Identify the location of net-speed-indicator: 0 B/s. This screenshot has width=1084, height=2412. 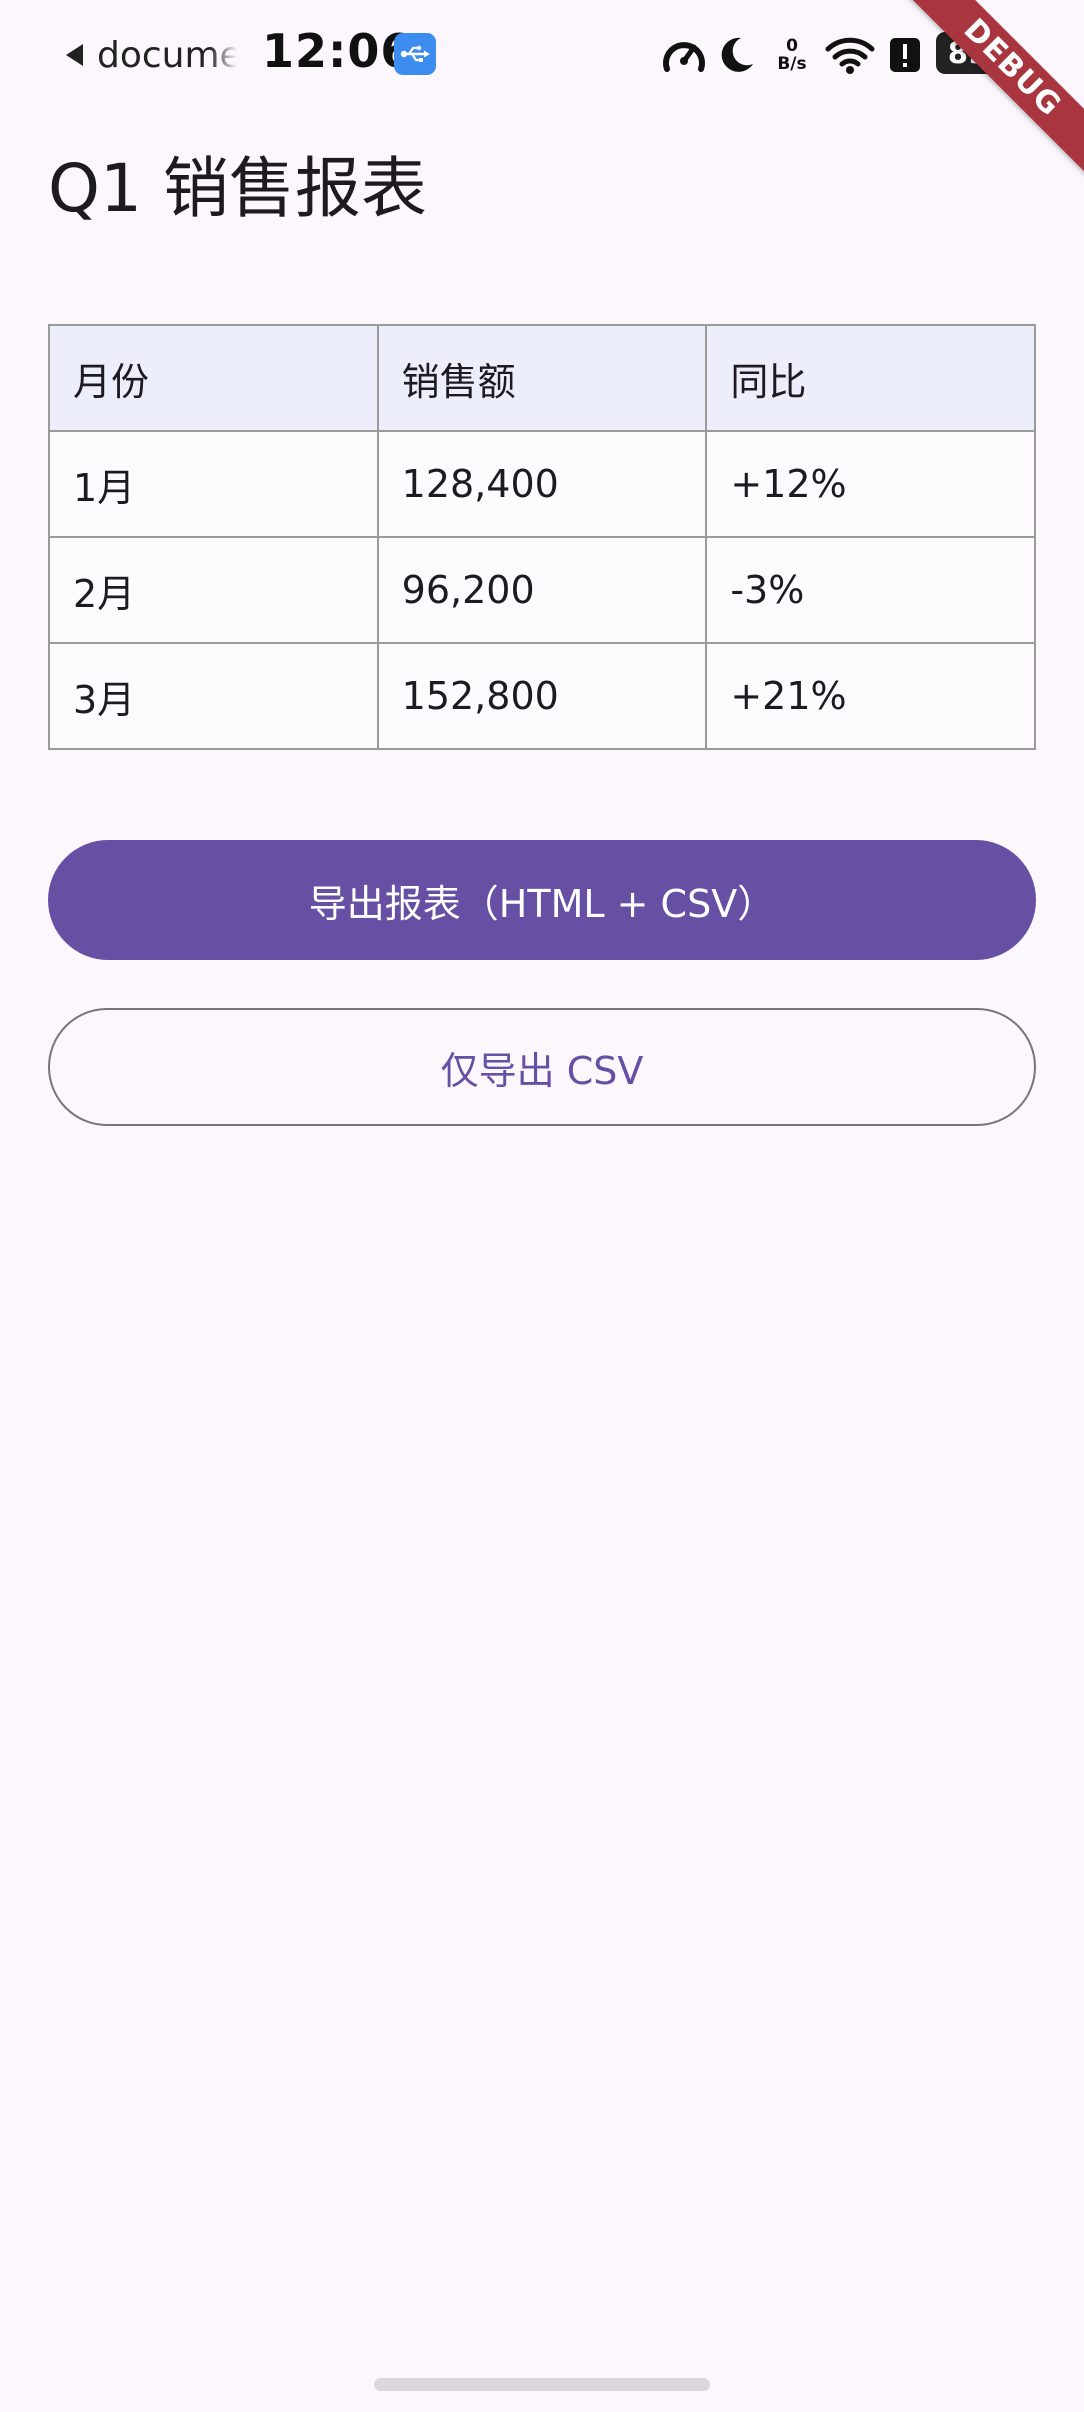
(792, 55).